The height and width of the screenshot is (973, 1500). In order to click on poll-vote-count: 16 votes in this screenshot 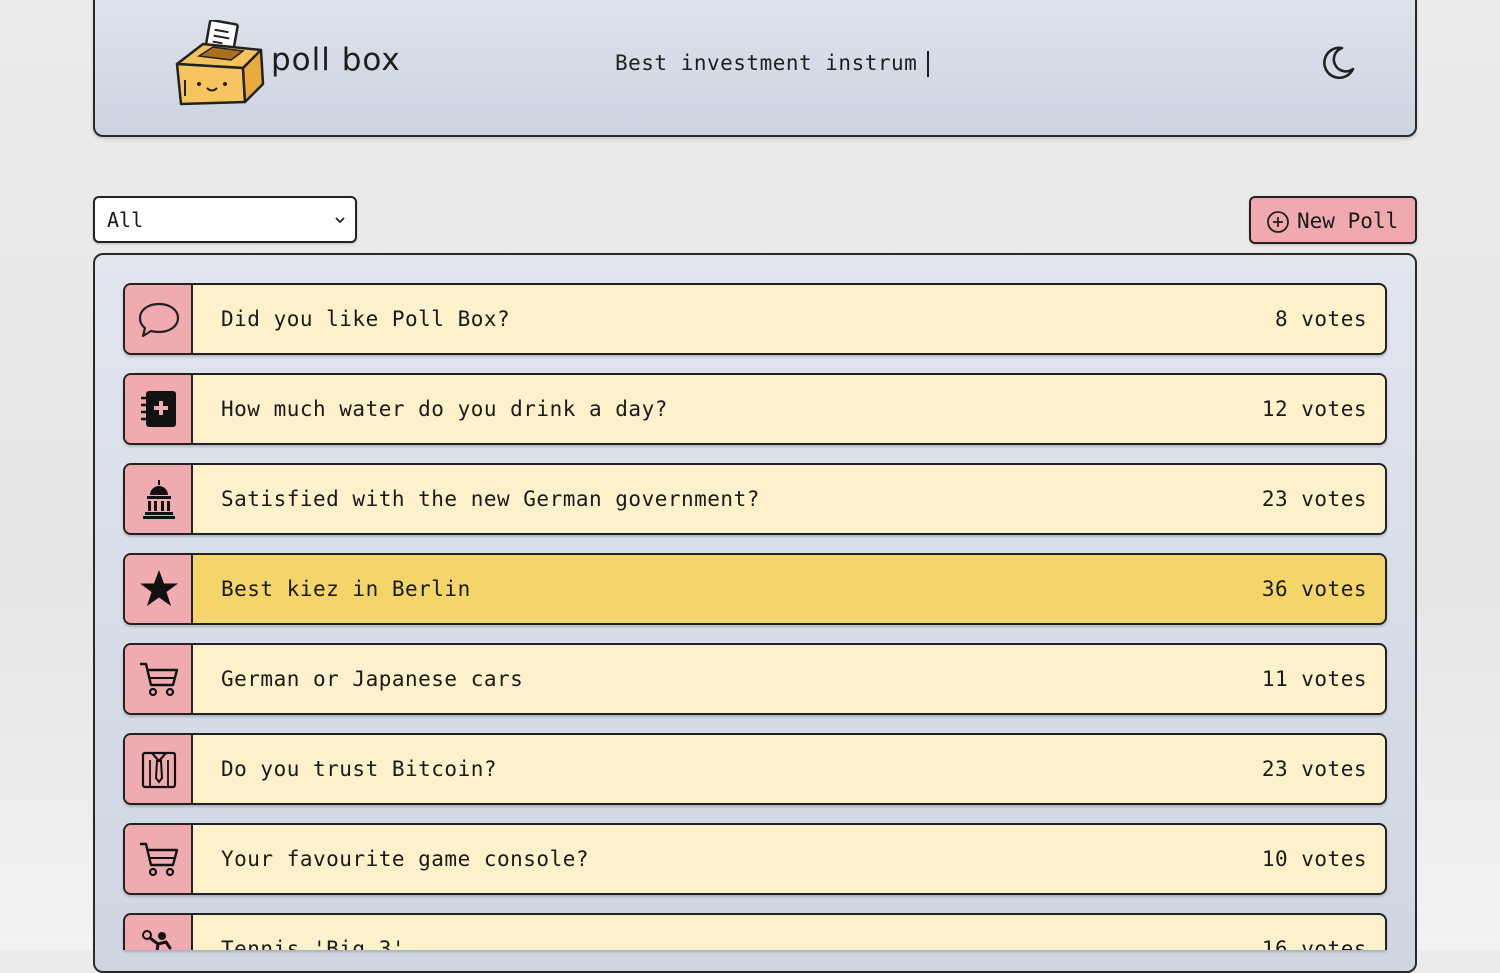, I will do `click(1314, 943)`.